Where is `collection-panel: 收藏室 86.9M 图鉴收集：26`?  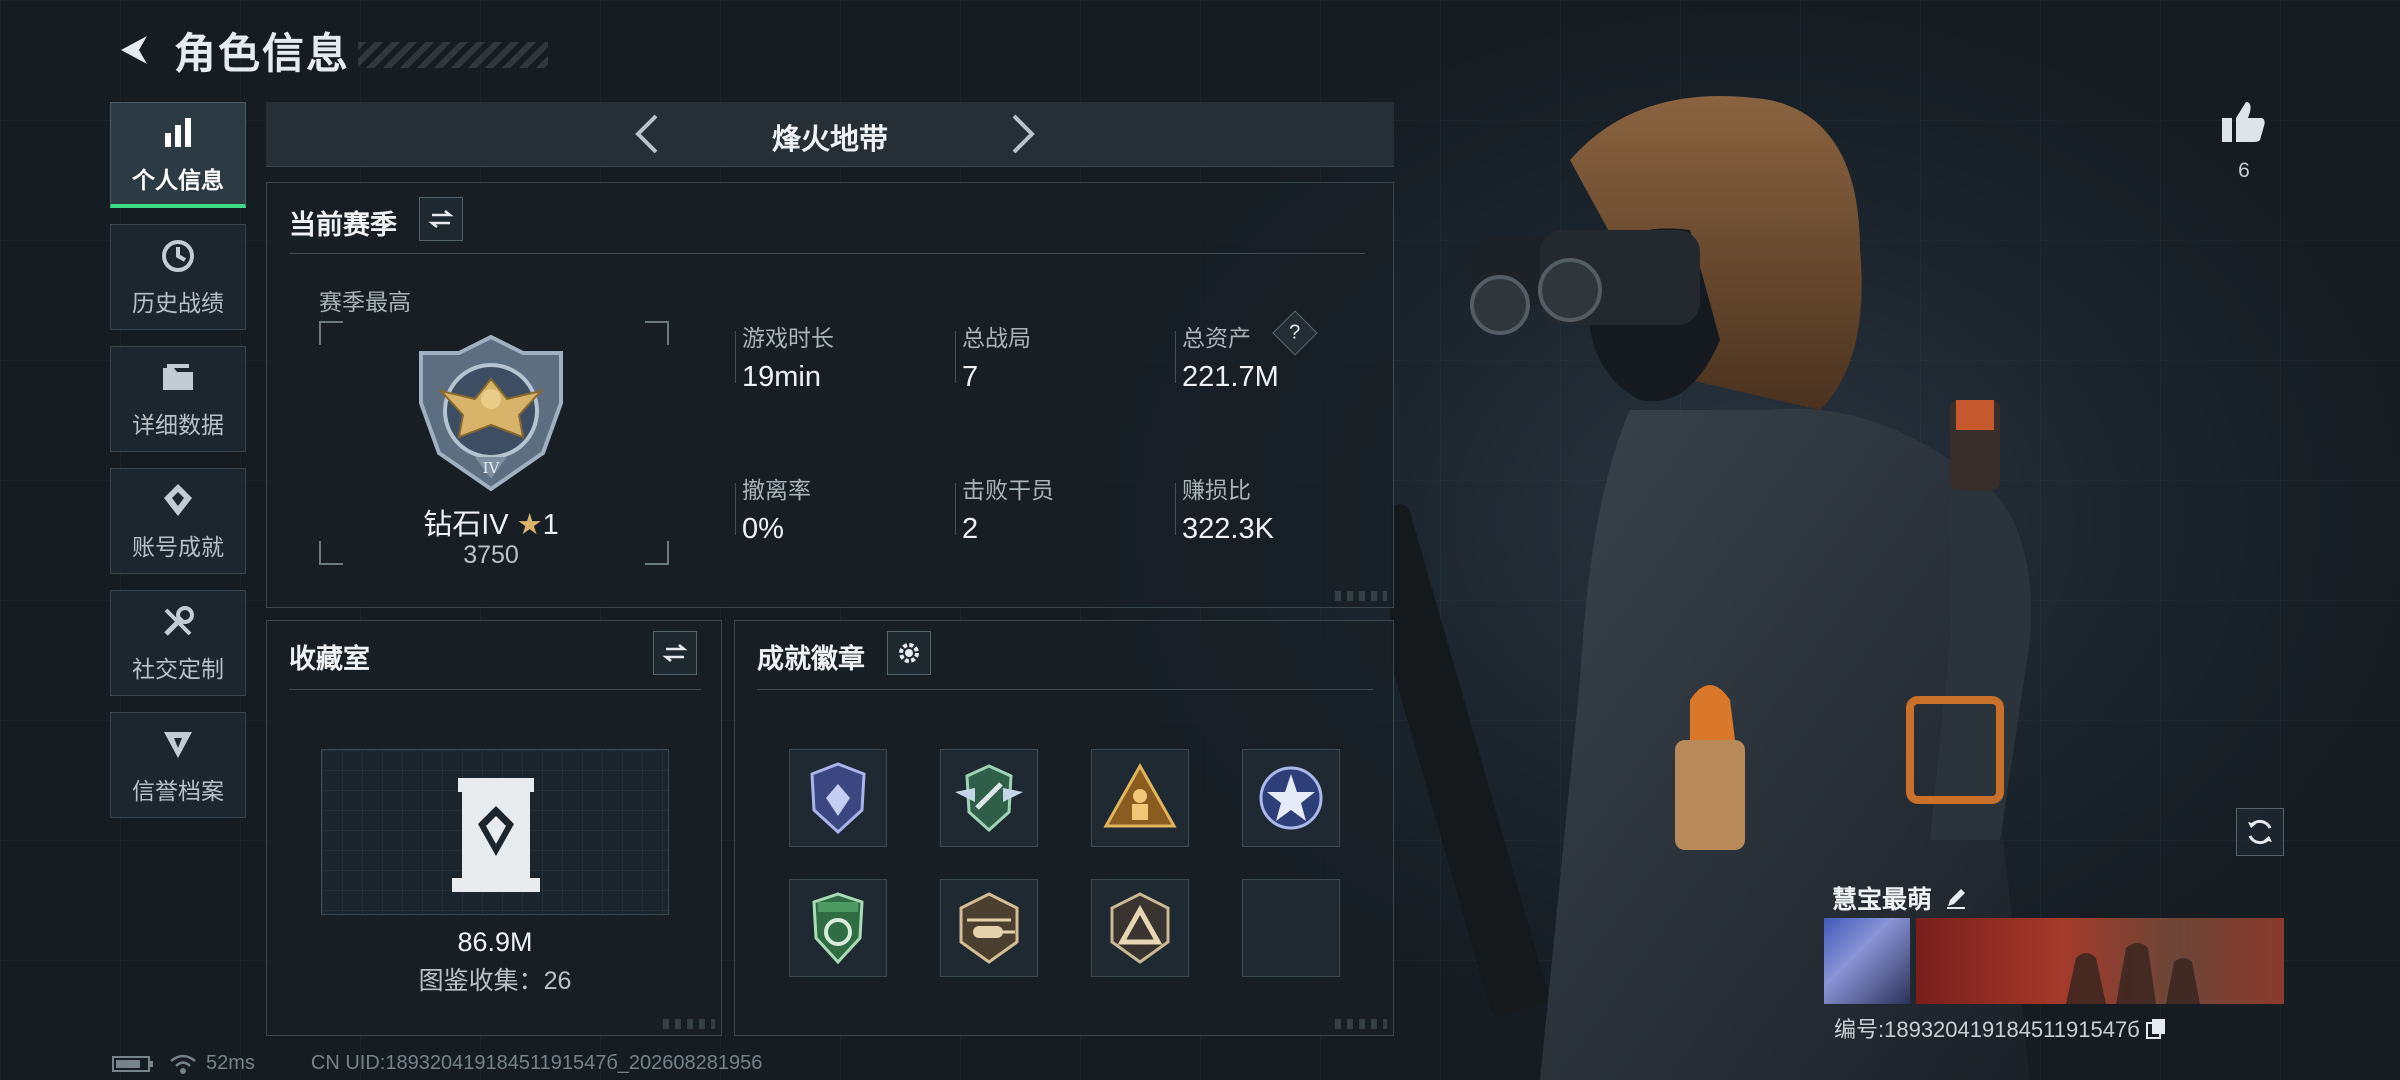
collection-panel: 收藏室 86.9M 图鉴收集：26 is located at coordinates (494, 828).